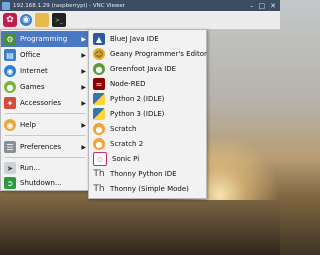 This screenshot has width=320, height=255. Describe the element at coordinates (10, 39) in the screenshot. I see `programming-icon: ⚙` at that location.